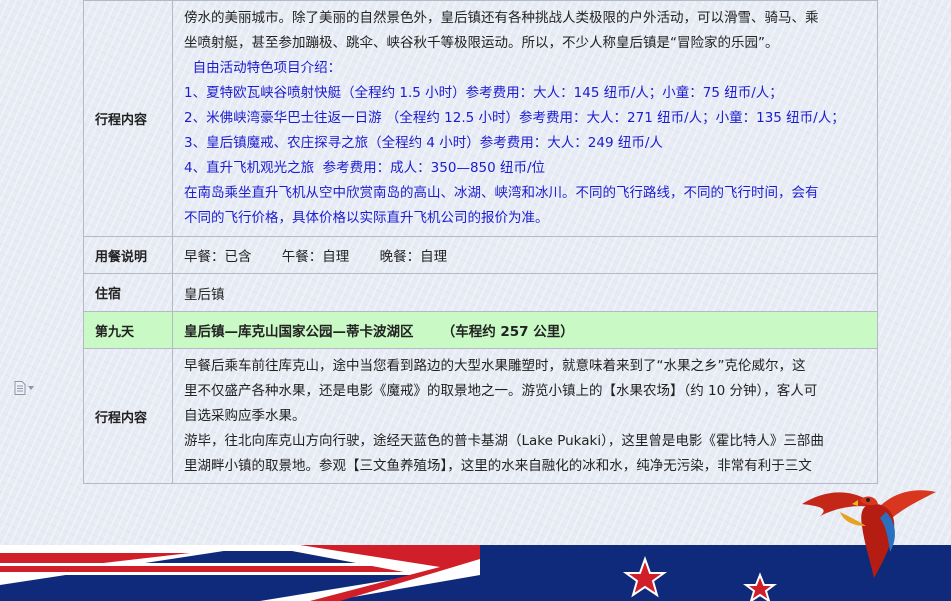 This screenshot has width=951, height=601. Describe the element at coordinates (218, 257) in the screenshot. I see `breakfast-info: 早餐：已含` at that location.